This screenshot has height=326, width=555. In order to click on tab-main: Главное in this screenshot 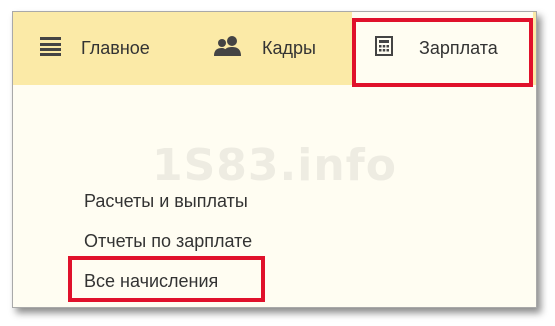, I will do `click(95, 48)`.